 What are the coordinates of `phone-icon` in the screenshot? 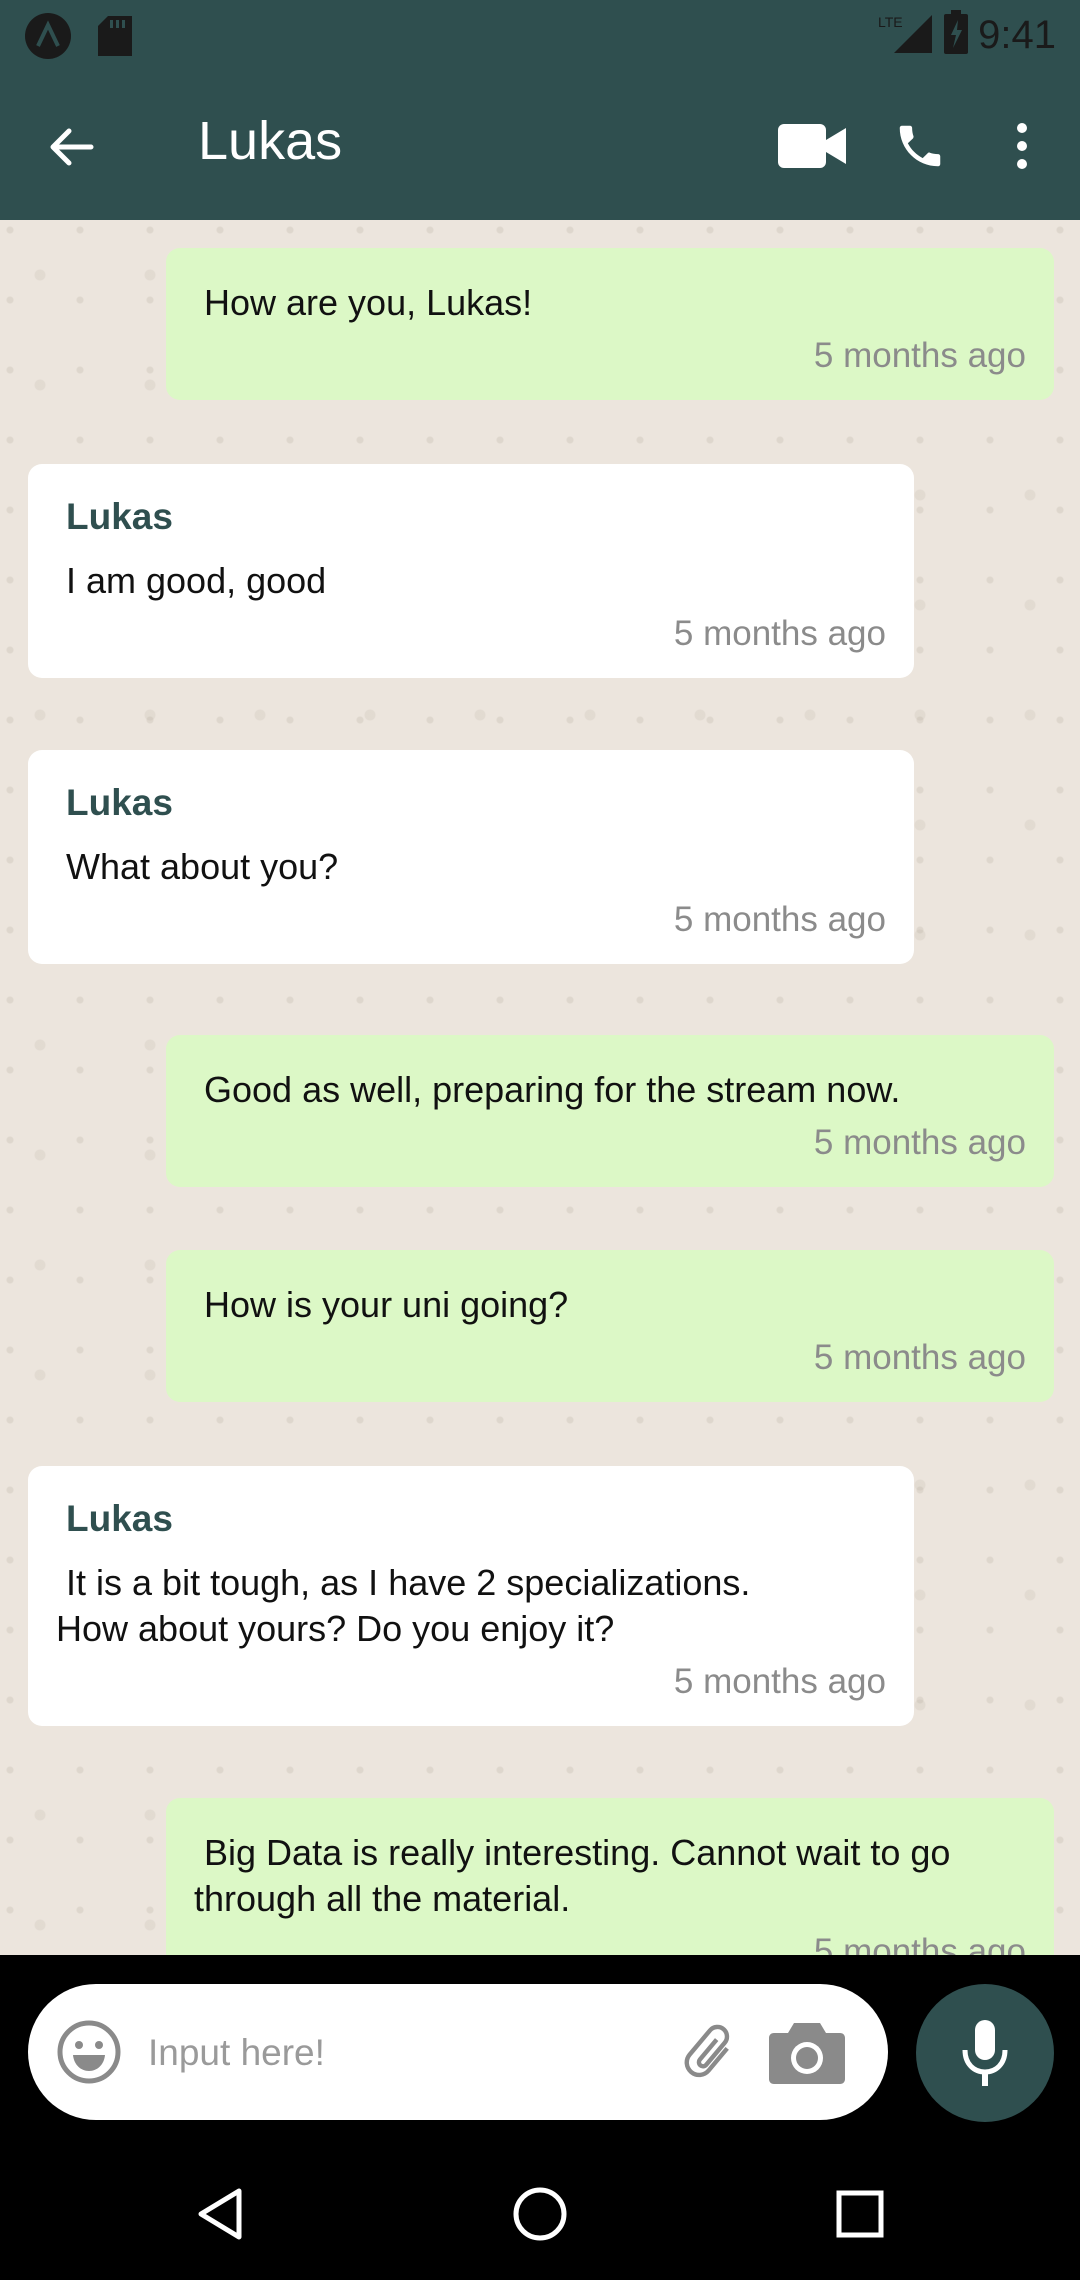 It's located at (920, 146).